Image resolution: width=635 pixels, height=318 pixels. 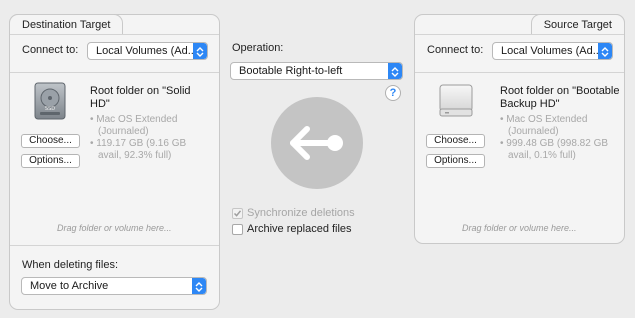 What do you see at coordinates (560, 91) in the screenshot?
I see `source-title-line1: Root folder on "Bootable` at bounding box center [560, 91].